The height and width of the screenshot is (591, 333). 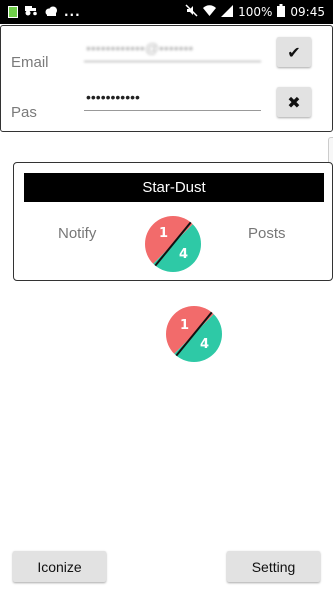 I want to click on gallery-icon, so click(x=13, y=11).